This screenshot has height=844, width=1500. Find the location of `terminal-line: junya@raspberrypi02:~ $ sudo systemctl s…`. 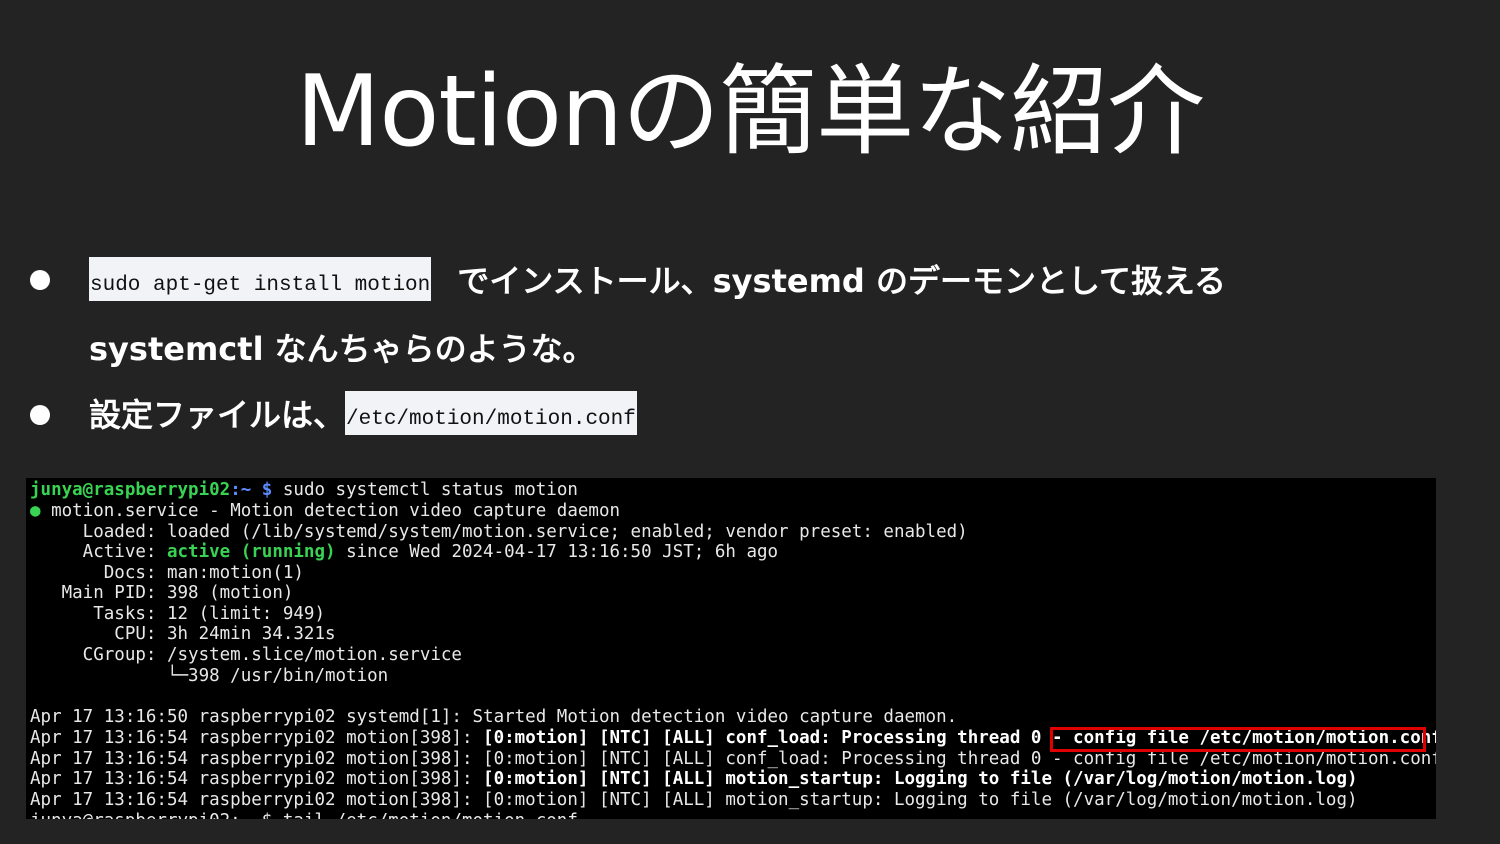

terminal-line: junya@raspberrypi02:~ $ sudo systemctl s… is located at coordinates (304, 490).